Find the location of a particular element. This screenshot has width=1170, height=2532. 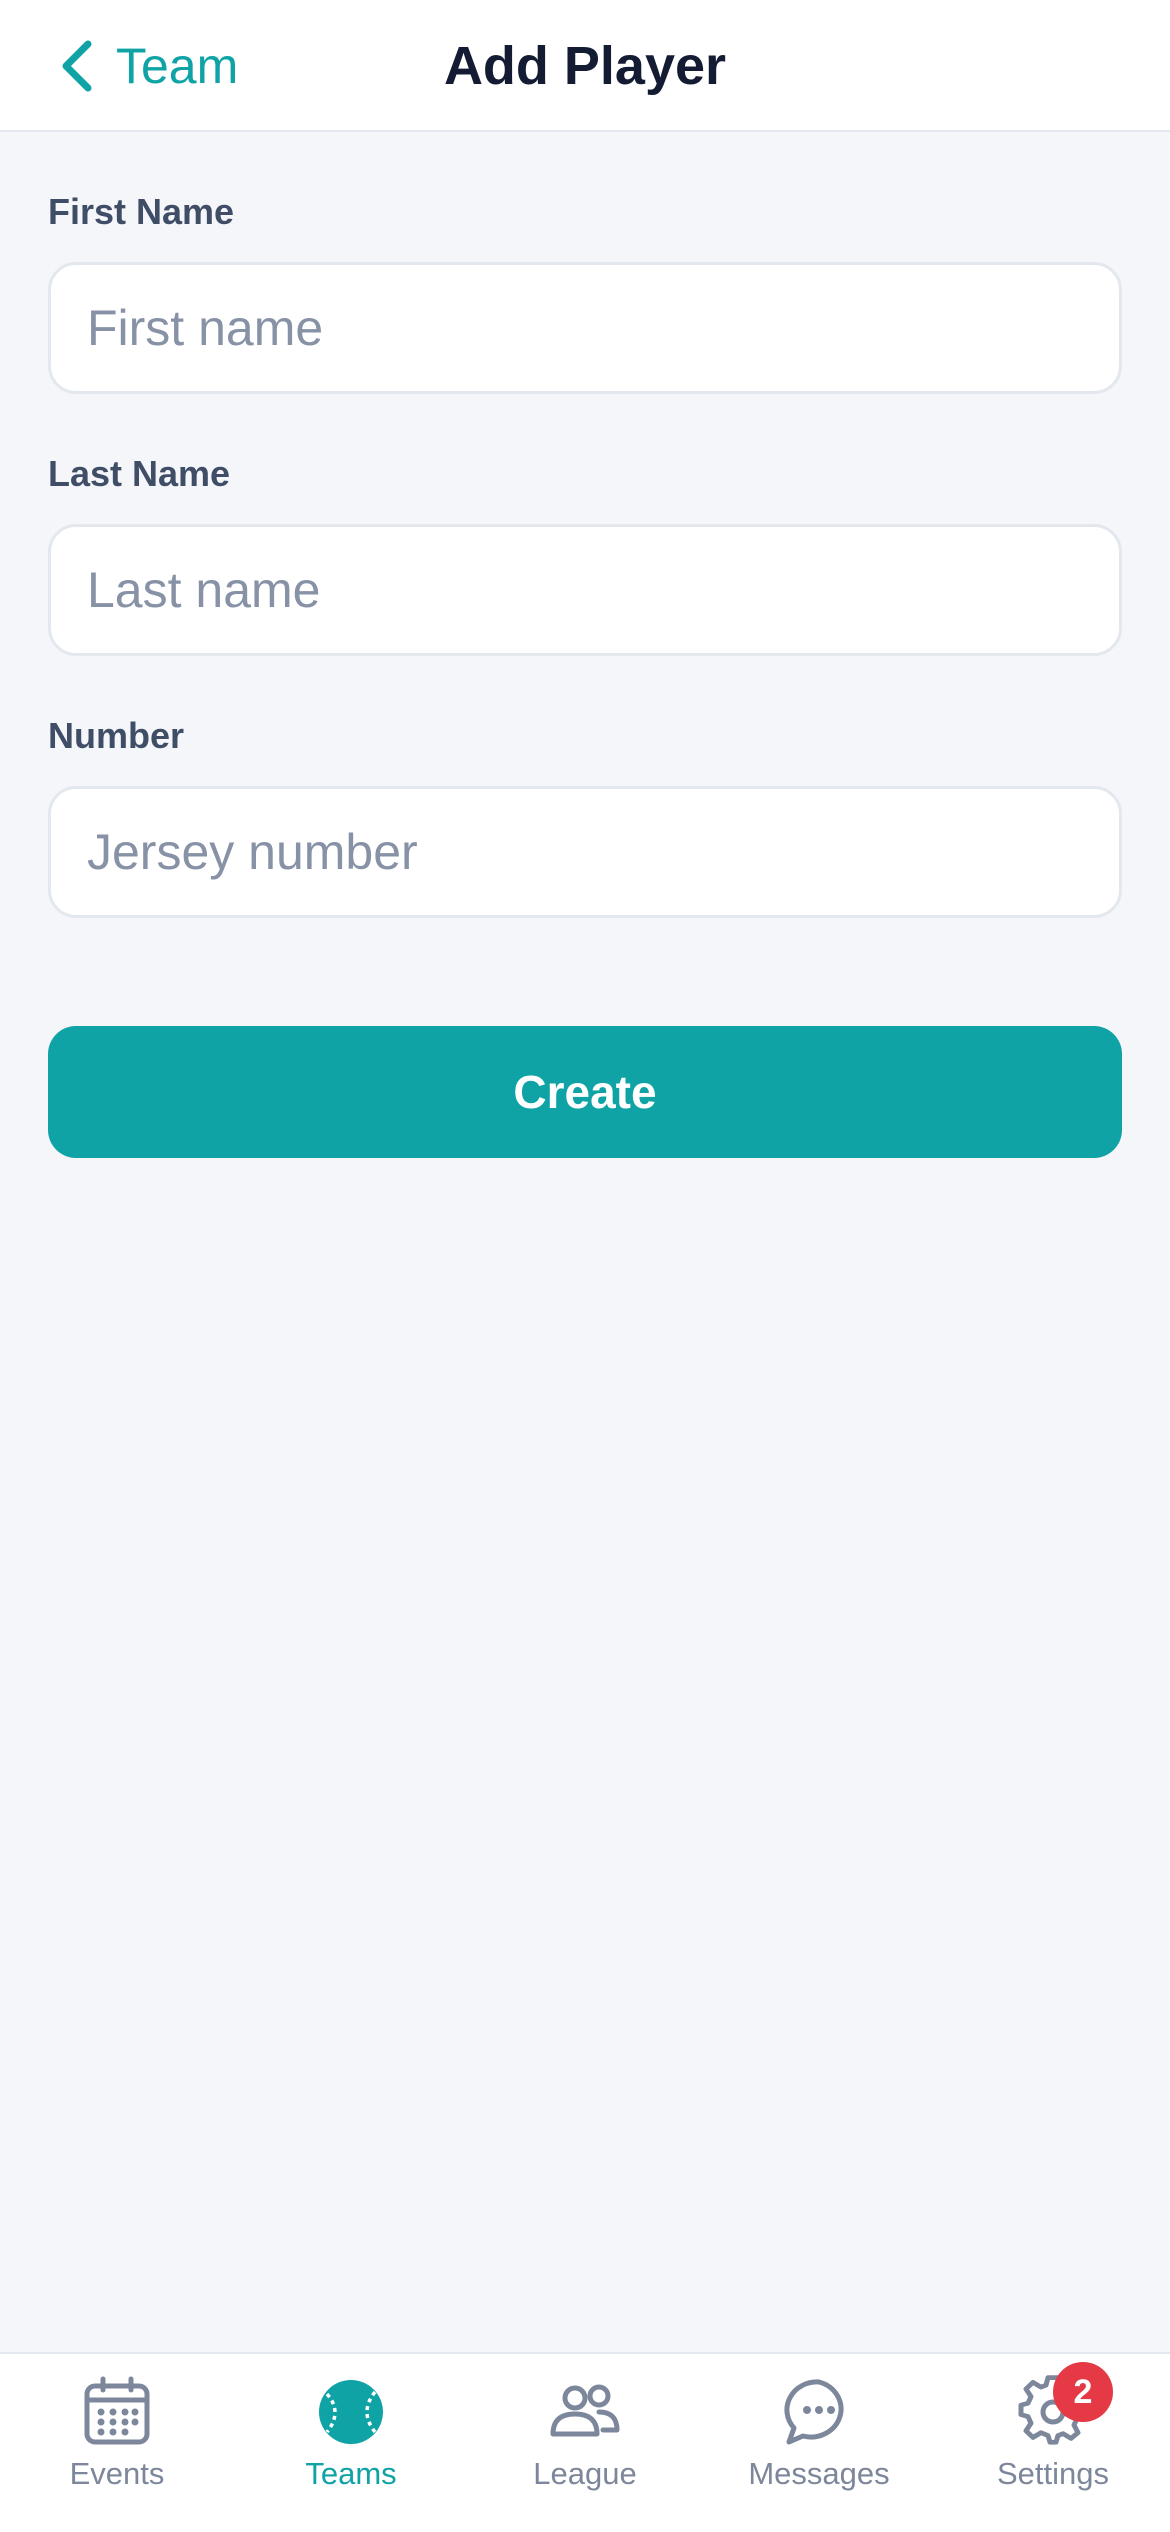

create-button: Create is located at coordinates (585, 1092).